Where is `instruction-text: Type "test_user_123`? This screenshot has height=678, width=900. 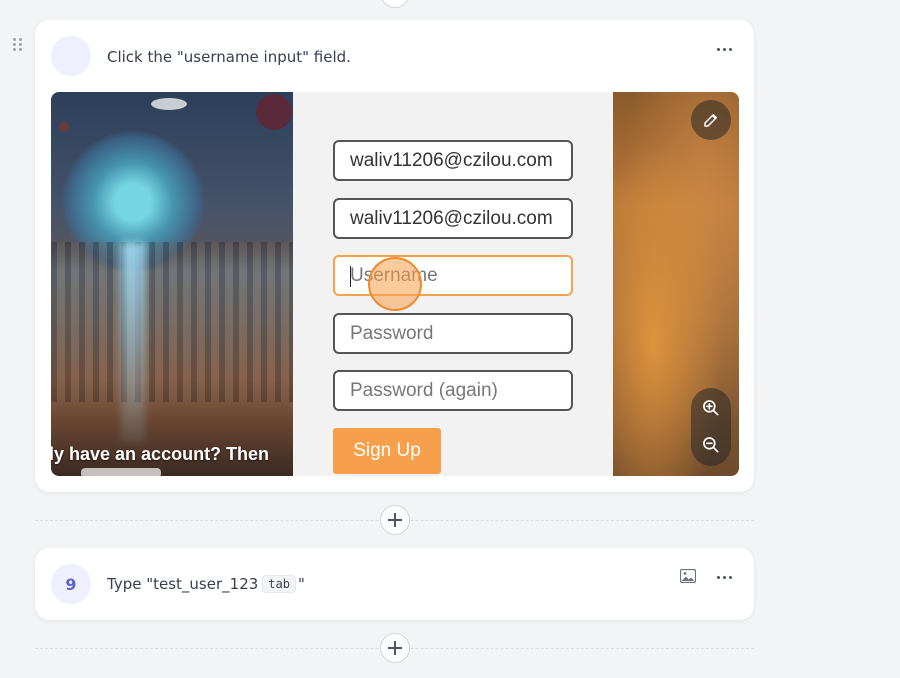 instruction-text: Type "test_user_123 is located at coordinates (183, 584).